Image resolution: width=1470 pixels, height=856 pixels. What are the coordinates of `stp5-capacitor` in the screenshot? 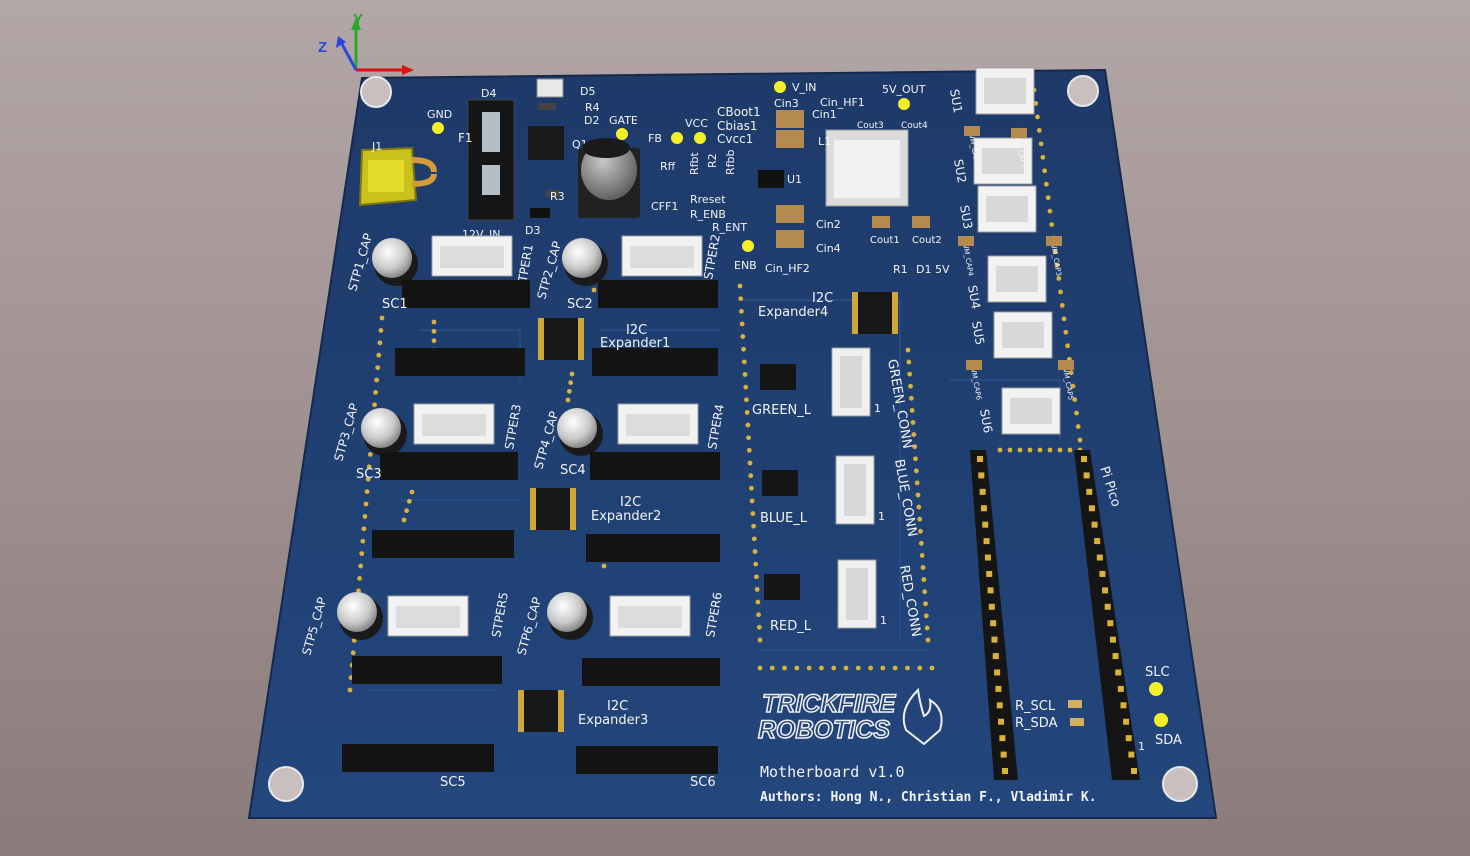 It's located at (357, 612).